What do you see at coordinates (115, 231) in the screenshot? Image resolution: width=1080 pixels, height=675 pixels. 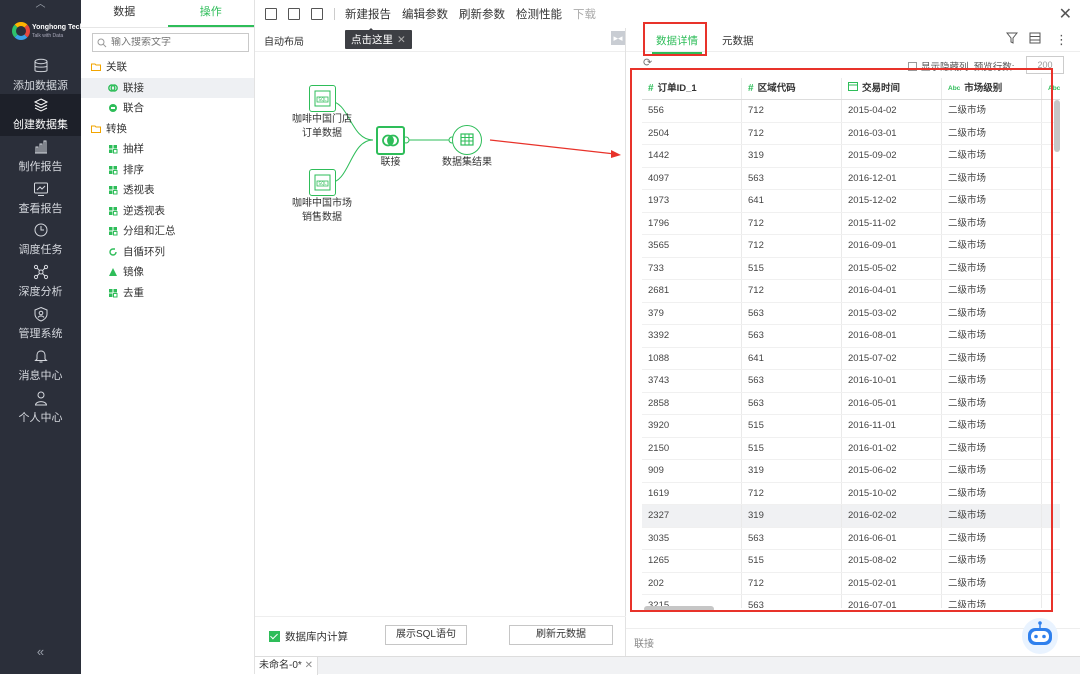 I see `group-summary-icon` at bounding box center [115, 231].